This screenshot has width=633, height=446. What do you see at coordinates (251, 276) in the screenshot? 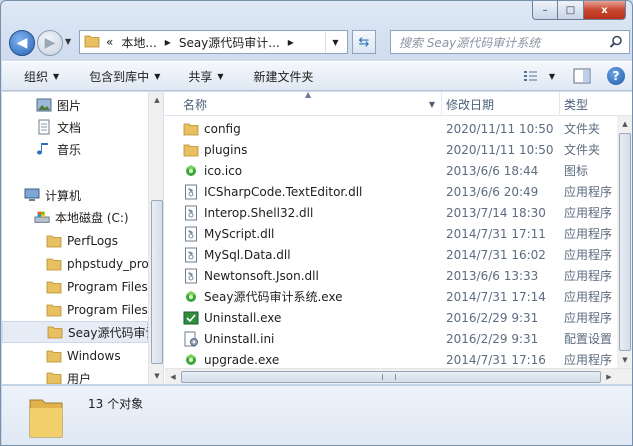
I see `file-name-cell: Newtonsoft.Json.dll` at bounding box center [251, 276].